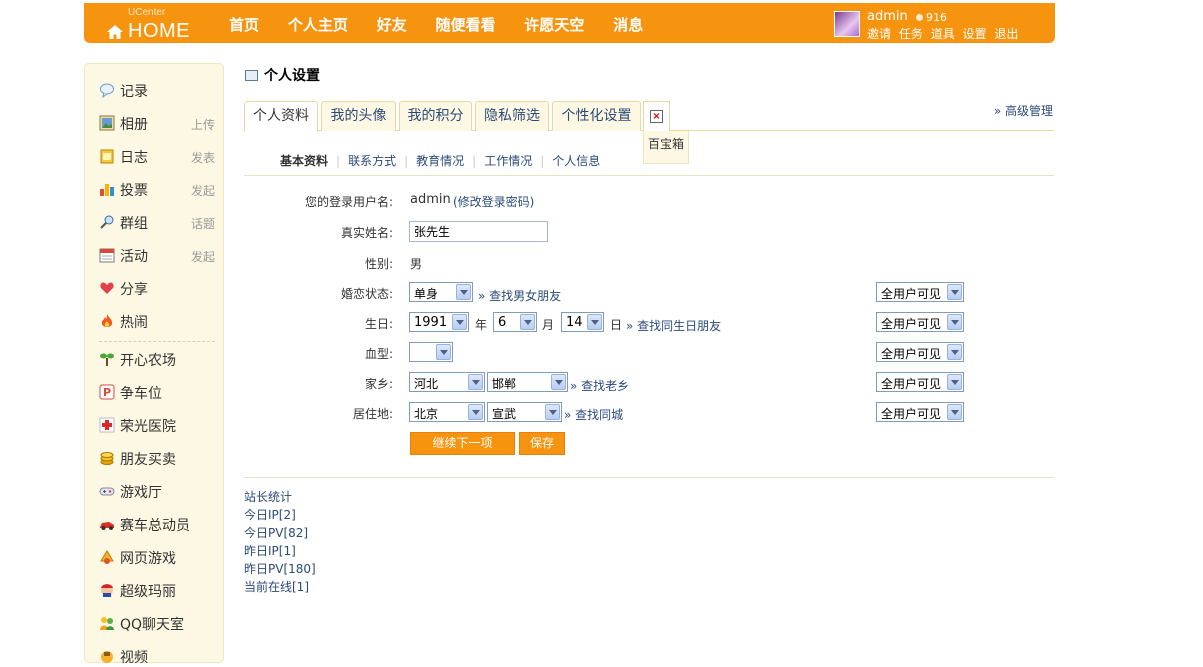  I want to click on find-same-city-link: » 查找同城, so click(593, 414).